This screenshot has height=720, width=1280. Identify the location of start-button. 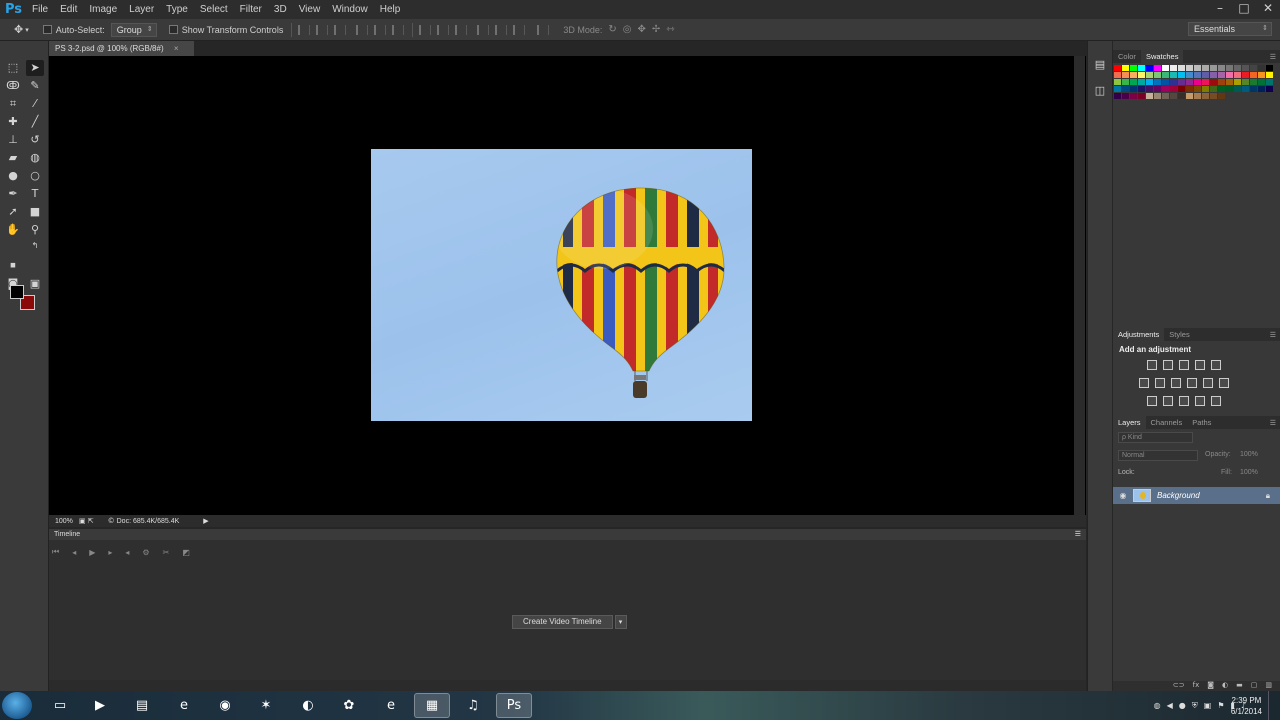
(17, 705).